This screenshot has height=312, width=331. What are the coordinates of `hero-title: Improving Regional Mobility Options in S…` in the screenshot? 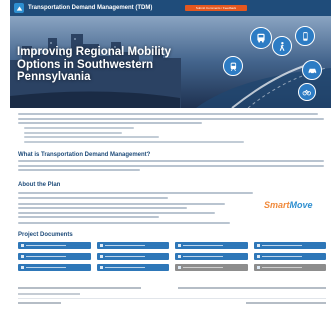 It's located at (94, 64).